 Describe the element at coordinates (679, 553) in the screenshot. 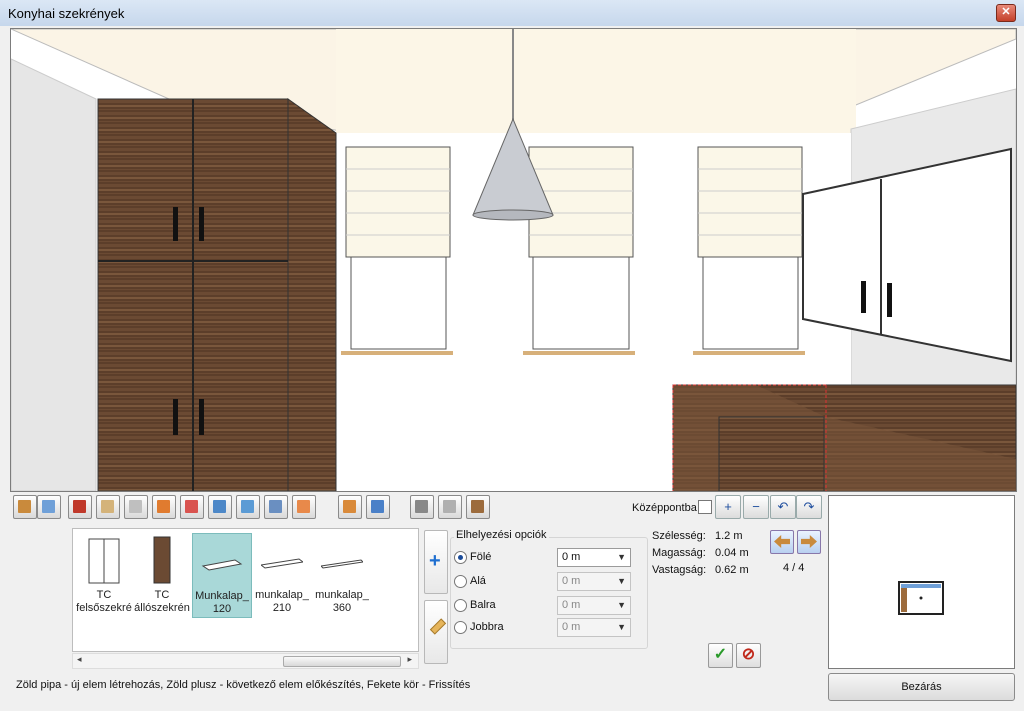

I see `height-label: Magasság:` at that location.